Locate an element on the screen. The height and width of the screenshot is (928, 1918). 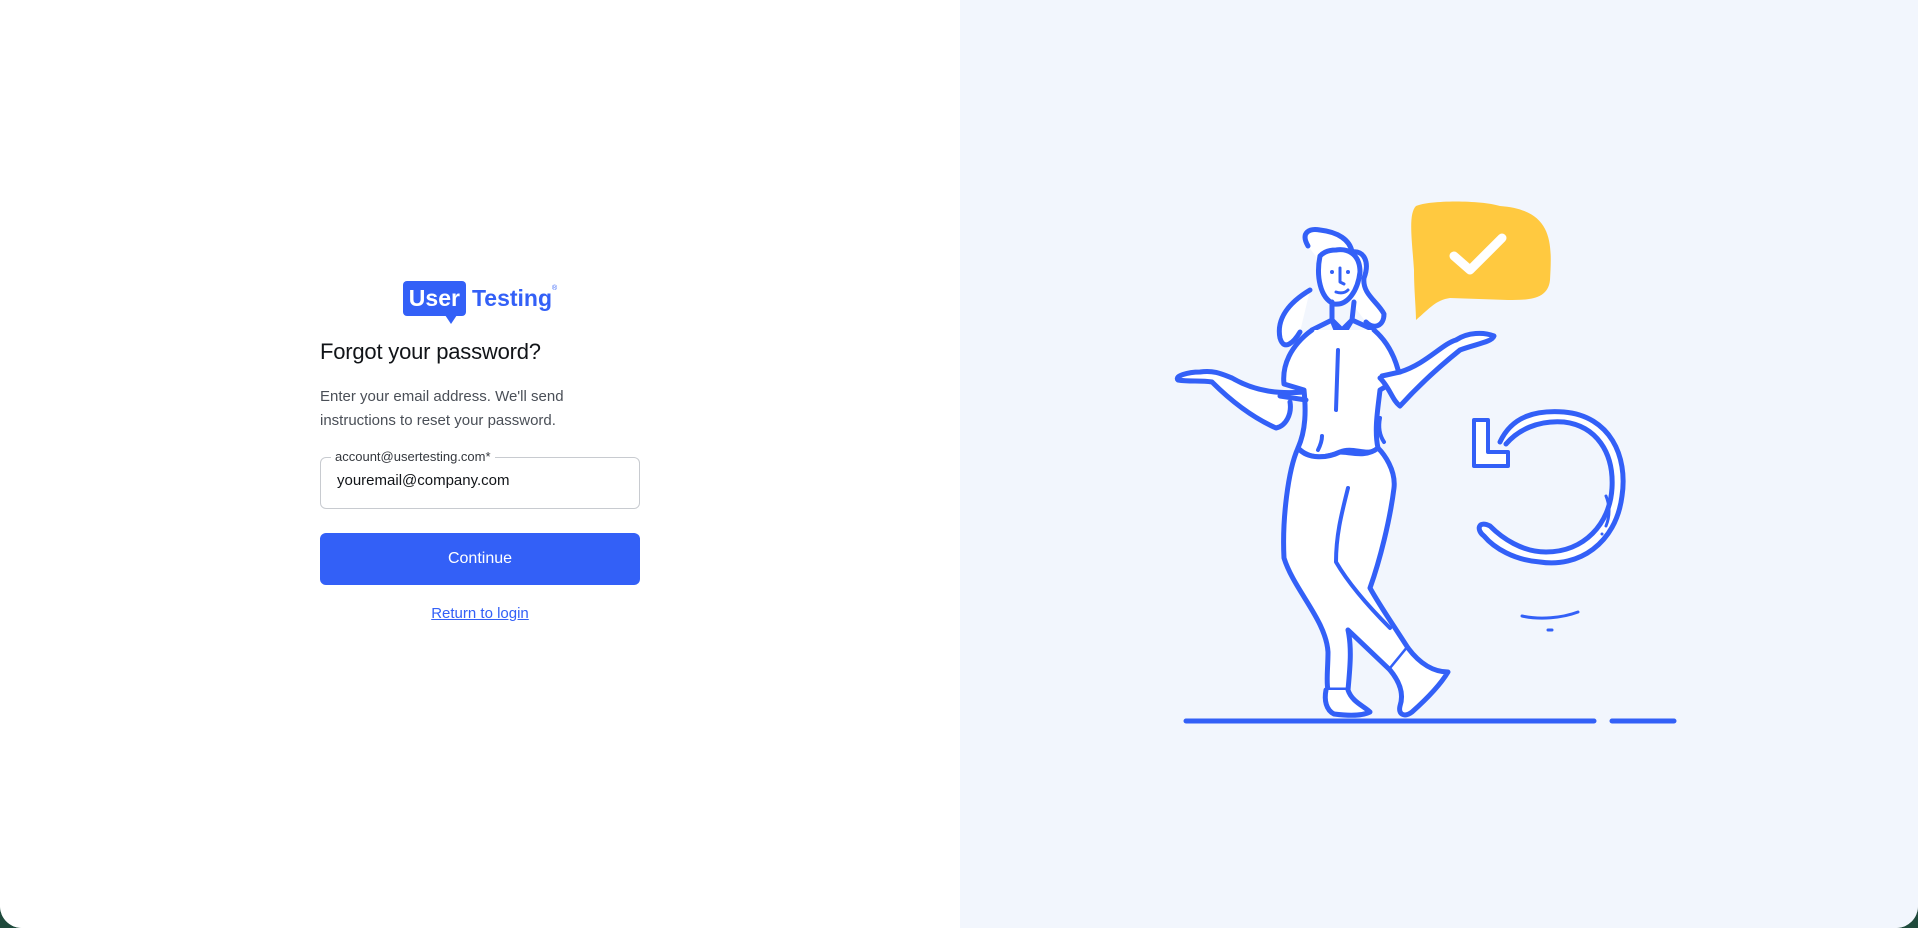
return-to-login-link: Return to login is located at coordinates (480, 613).